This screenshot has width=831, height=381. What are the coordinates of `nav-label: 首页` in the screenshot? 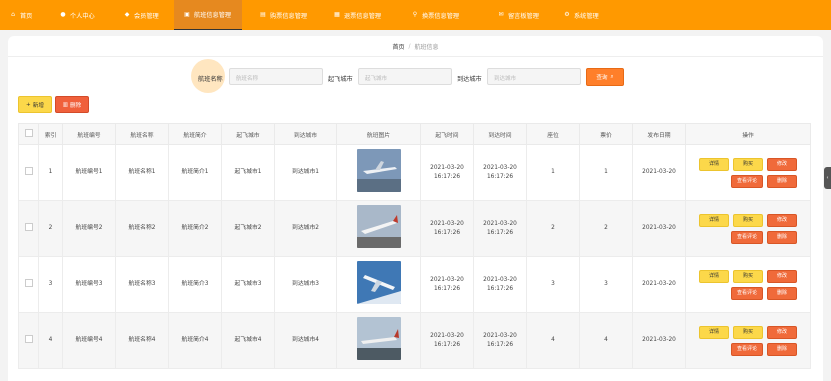 It's located at (26, 16).